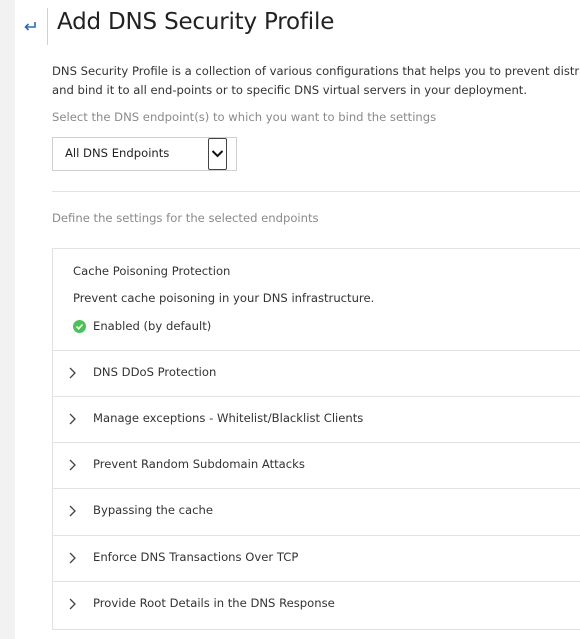 This screenshot has height=639, width=580. Describe the element at coordinates (316, 511) in the screenshot. I see `accordion-item-bypassing-cache: Bypassing the cache` at that location.